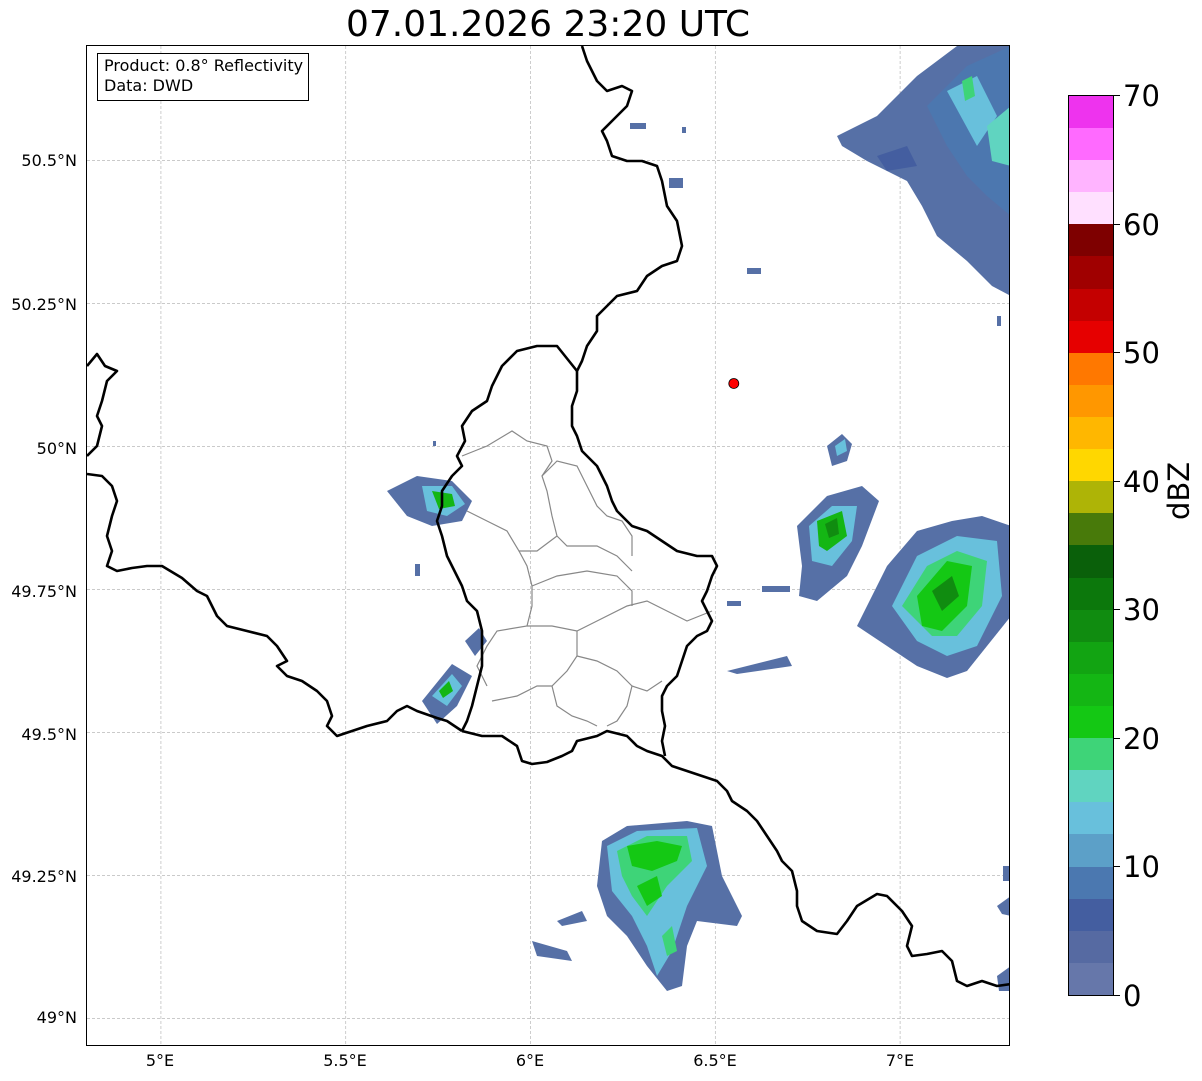 Image resolution: width=1202 pixels, height=1081 pixels. I want to click on canton-boundaries, so click(587, 578).